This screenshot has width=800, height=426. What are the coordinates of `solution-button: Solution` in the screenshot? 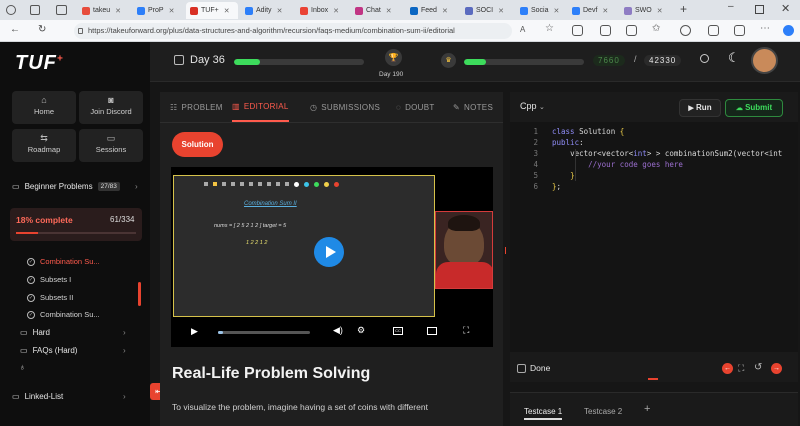 It's located at (197, 144).